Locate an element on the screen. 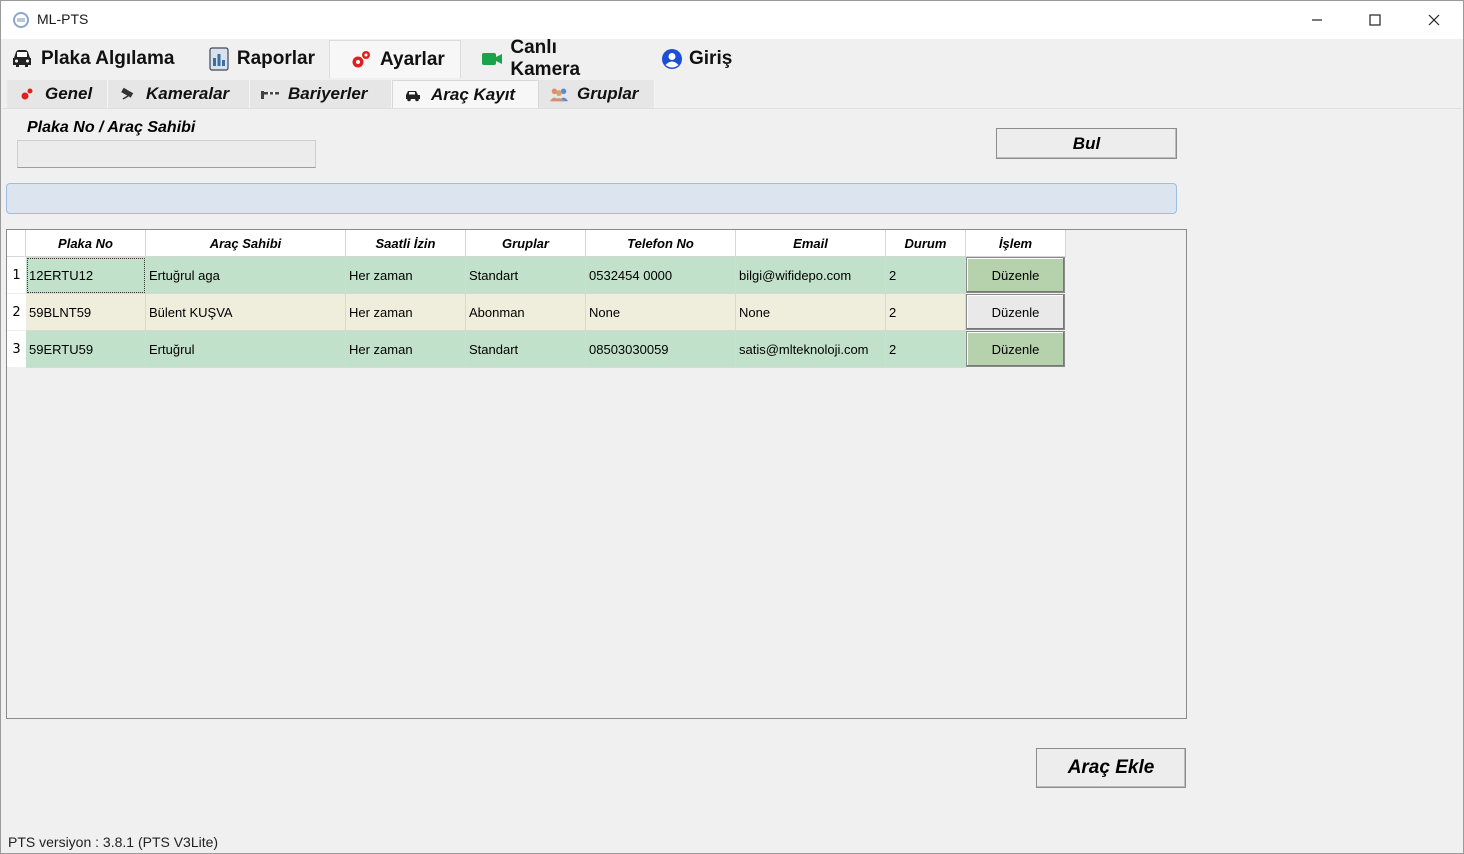 This screenshot has height=854, width=1464. subtab-genel: Genel is located at coordinates (57, 94).